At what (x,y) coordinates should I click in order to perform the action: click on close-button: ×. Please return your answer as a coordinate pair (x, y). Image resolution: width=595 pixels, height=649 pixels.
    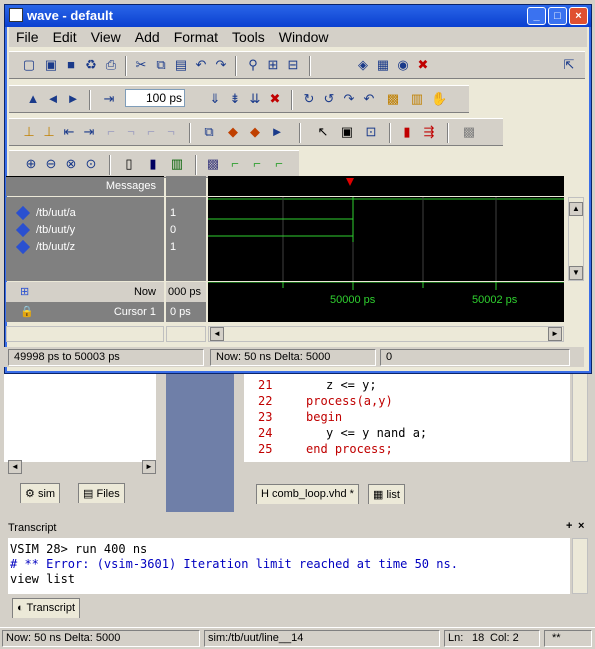
    Looking at the image, I should click on (578, 16).